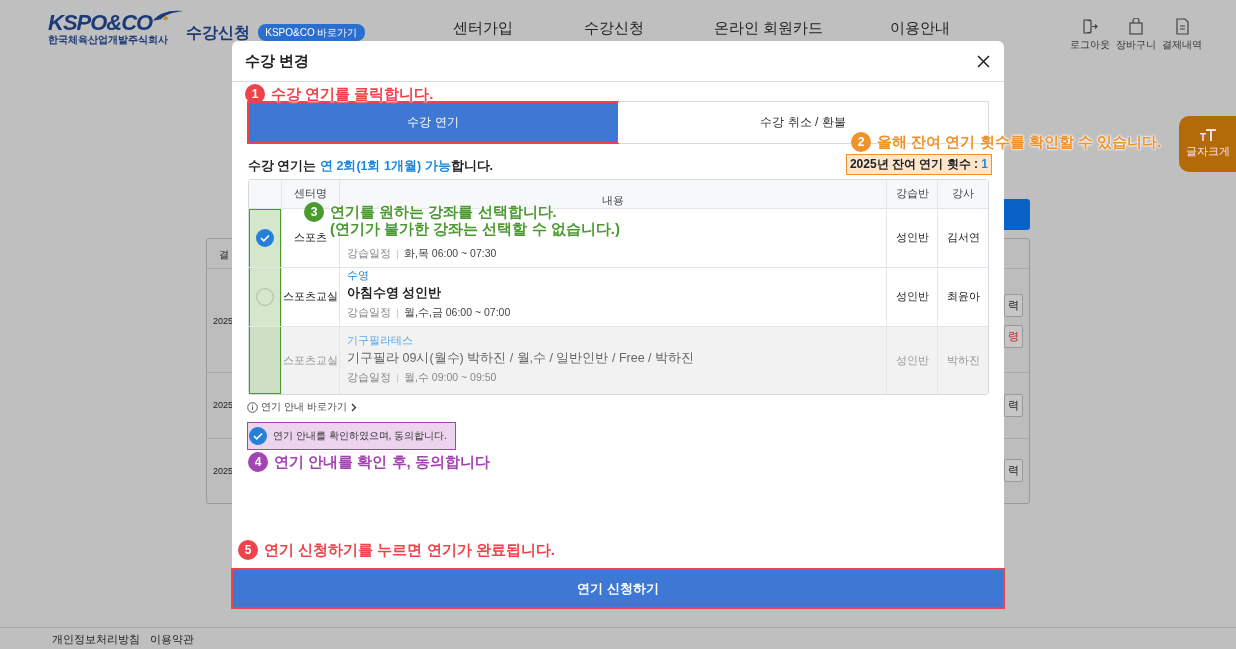 Image resolution: width=1236 pixels, height=649 pixels. I want to click on document-icon, so click(1182, 26).